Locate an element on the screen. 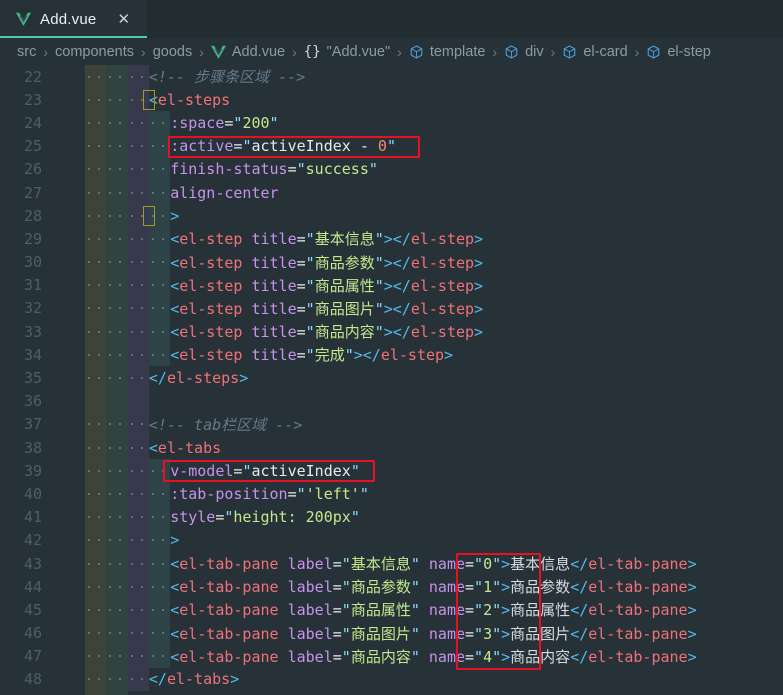  close-icon: ✕ is located at coordinates (123, 19).